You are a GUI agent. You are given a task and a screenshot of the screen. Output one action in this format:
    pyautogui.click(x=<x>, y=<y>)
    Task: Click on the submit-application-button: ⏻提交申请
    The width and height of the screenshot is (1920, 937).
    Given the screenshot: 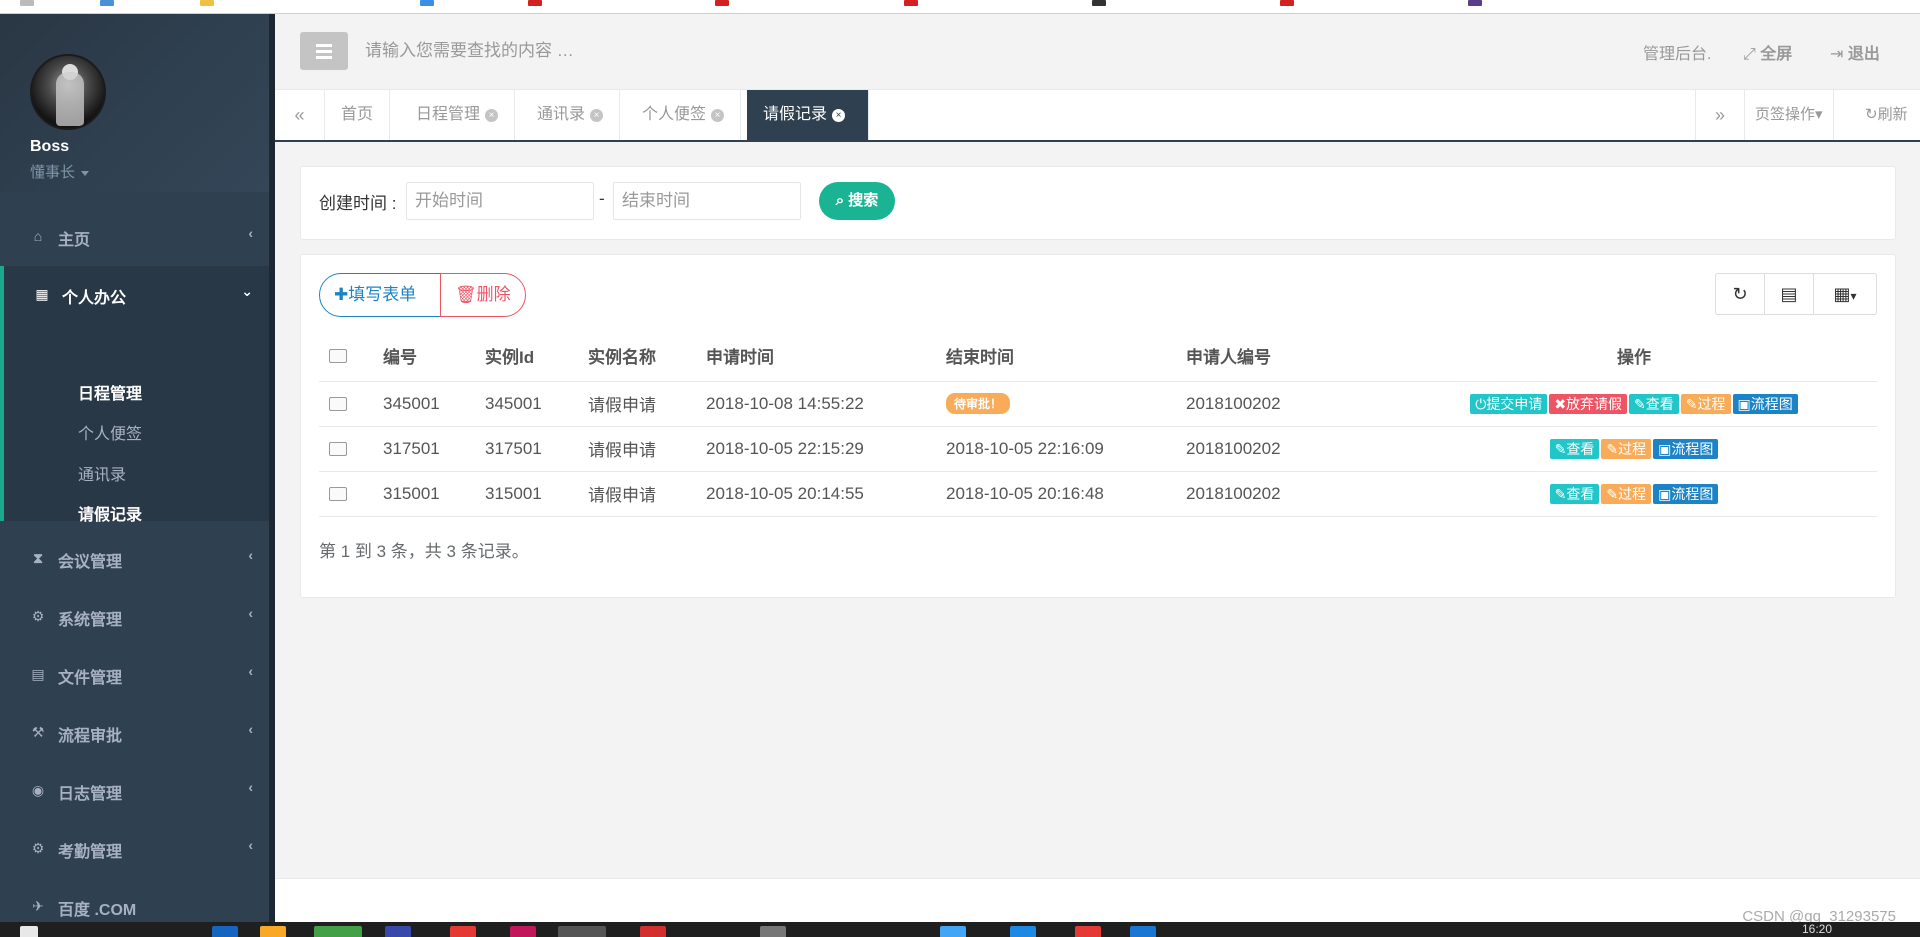 What is the action you would take?
    pyautogui.click(x=1509, y=403)
    